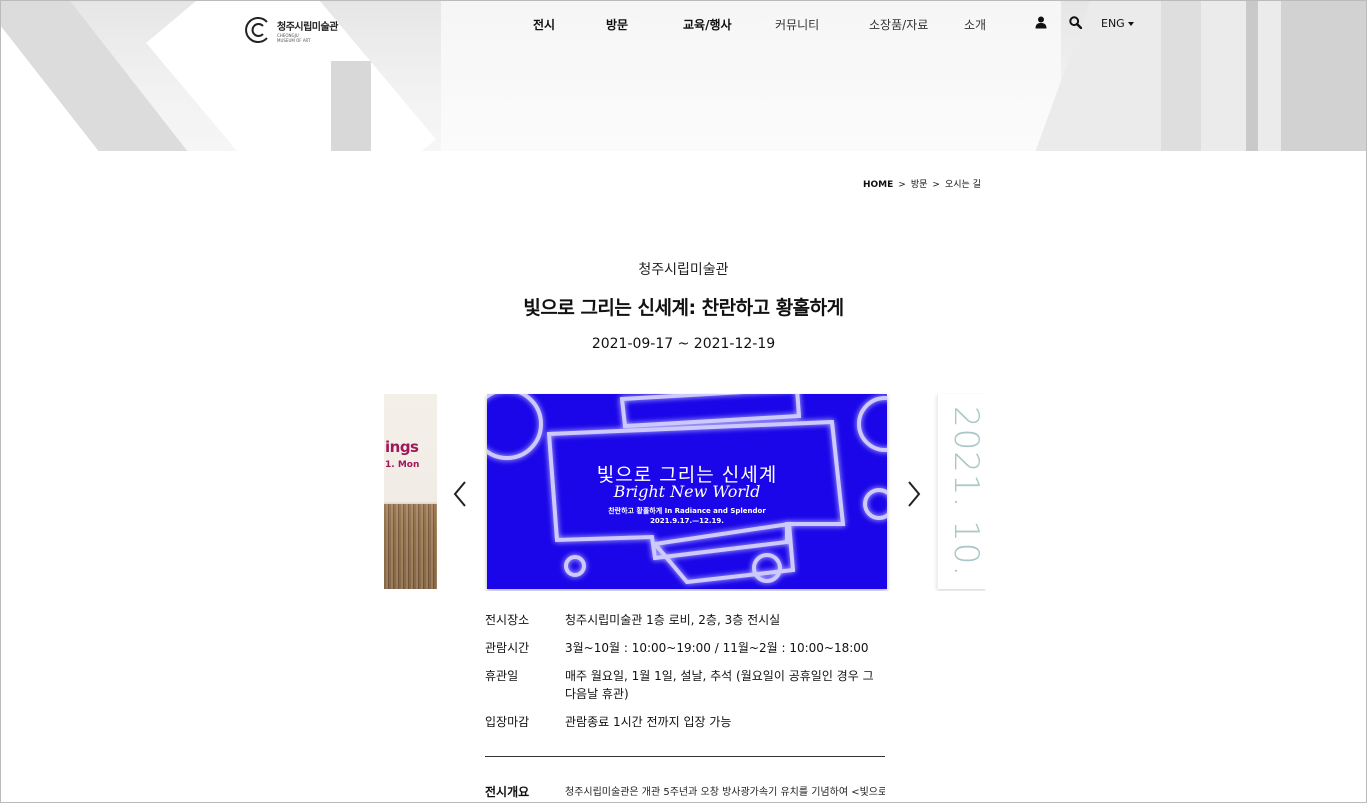 The width and height of the screenshot is (1367, 803). Describe the element at coordinates (1113, 23) in the screenshot. I see `language-label: ENG` at that location.